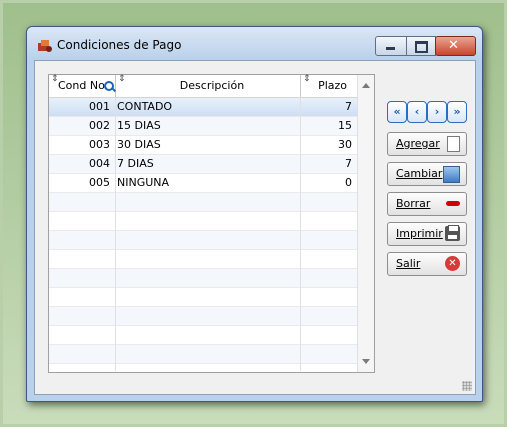 The width and height of the screenshot is (507, 427). I want to click on cell-plazo: 15, so click(345, 125).